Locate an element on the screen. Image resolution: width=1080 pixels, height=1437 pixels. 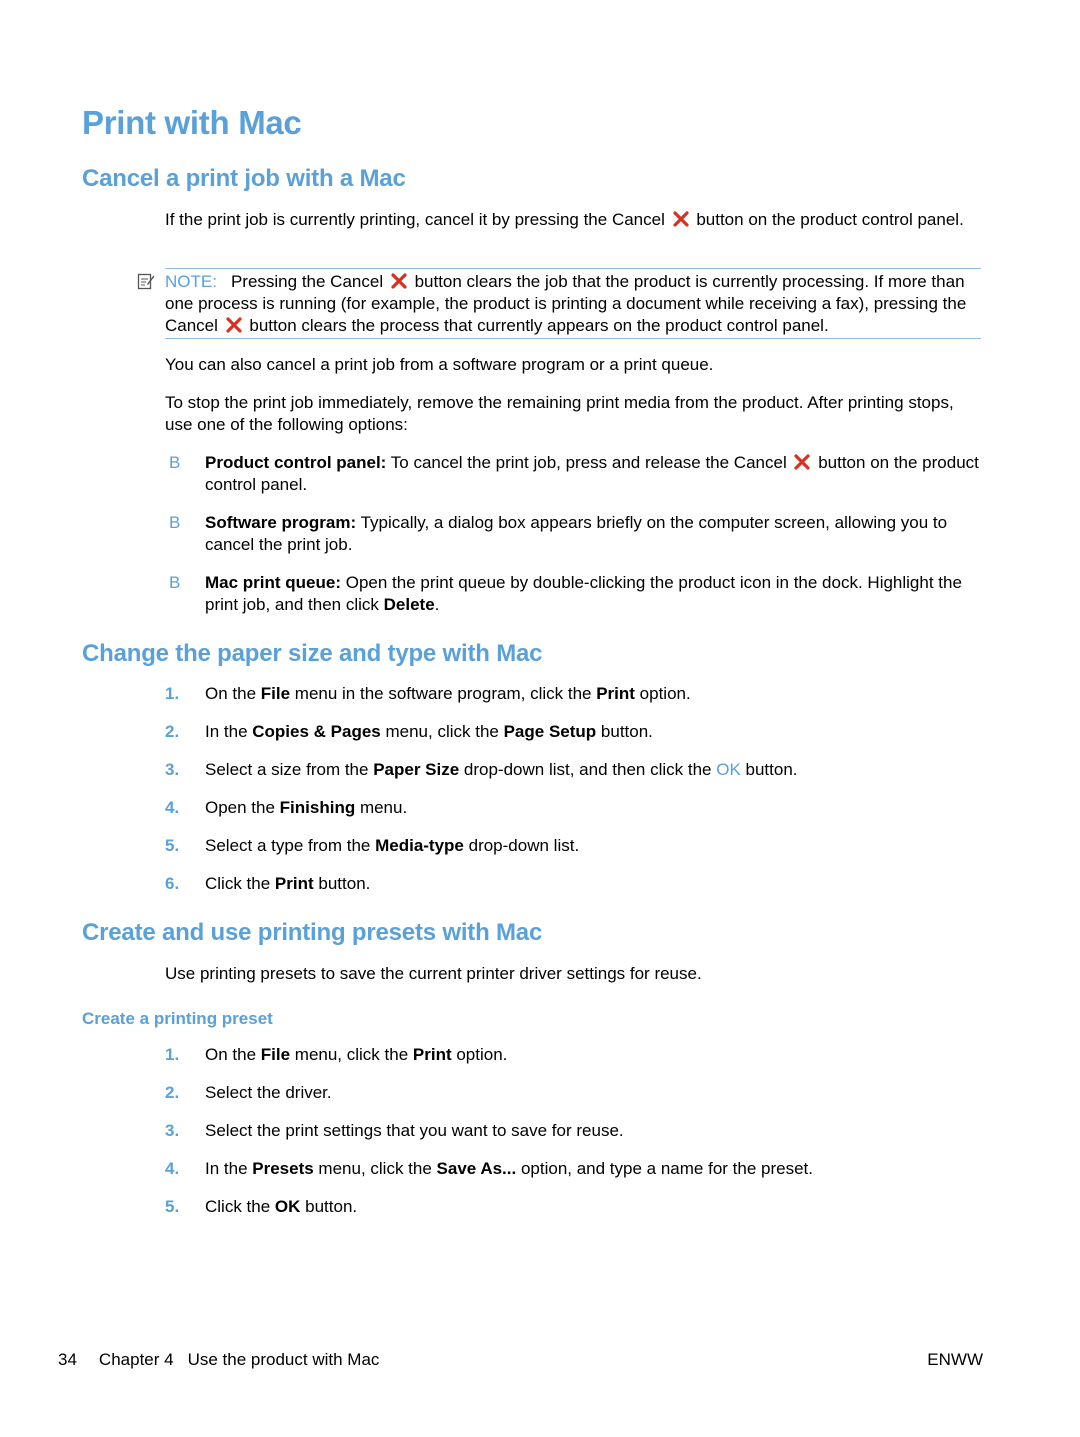
step-text: Open the is located at coordinates (242, 807).